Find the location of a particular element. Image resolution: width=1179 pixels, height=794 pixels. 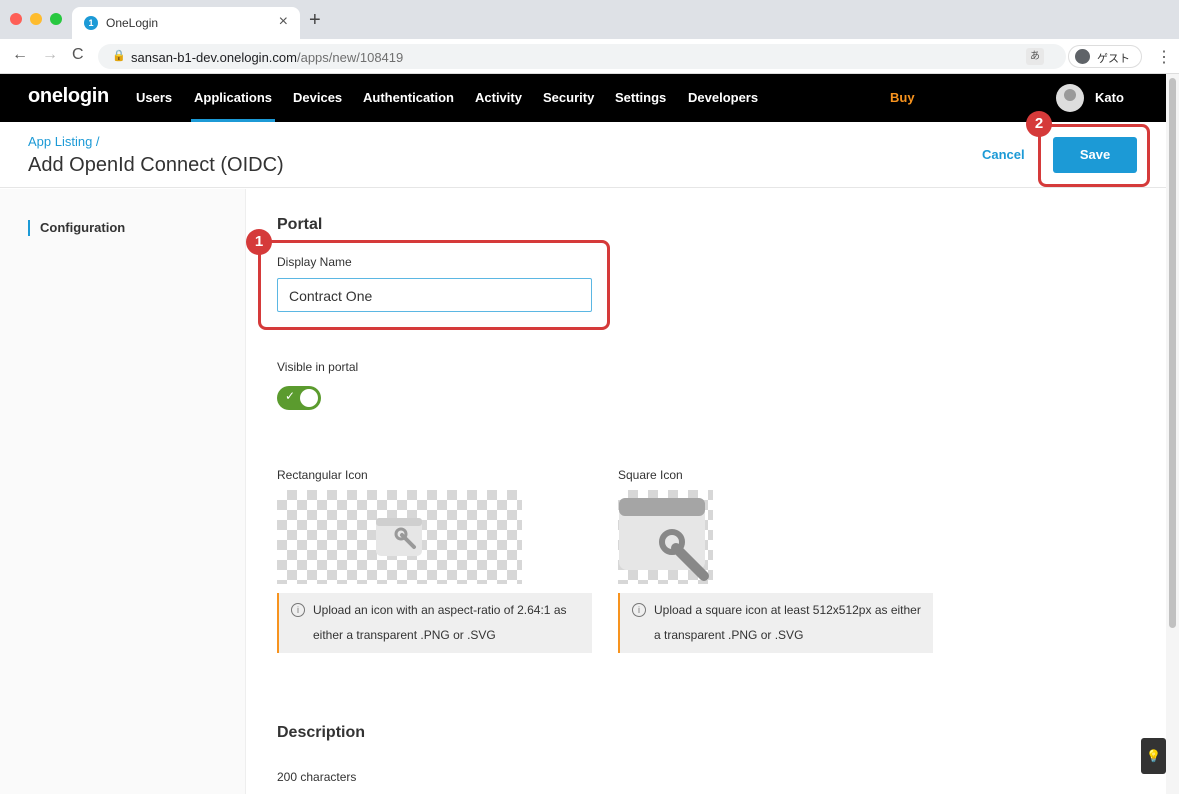

page-title: Add OpenId Connect (OIDC) is located at coordinates (156, 165).